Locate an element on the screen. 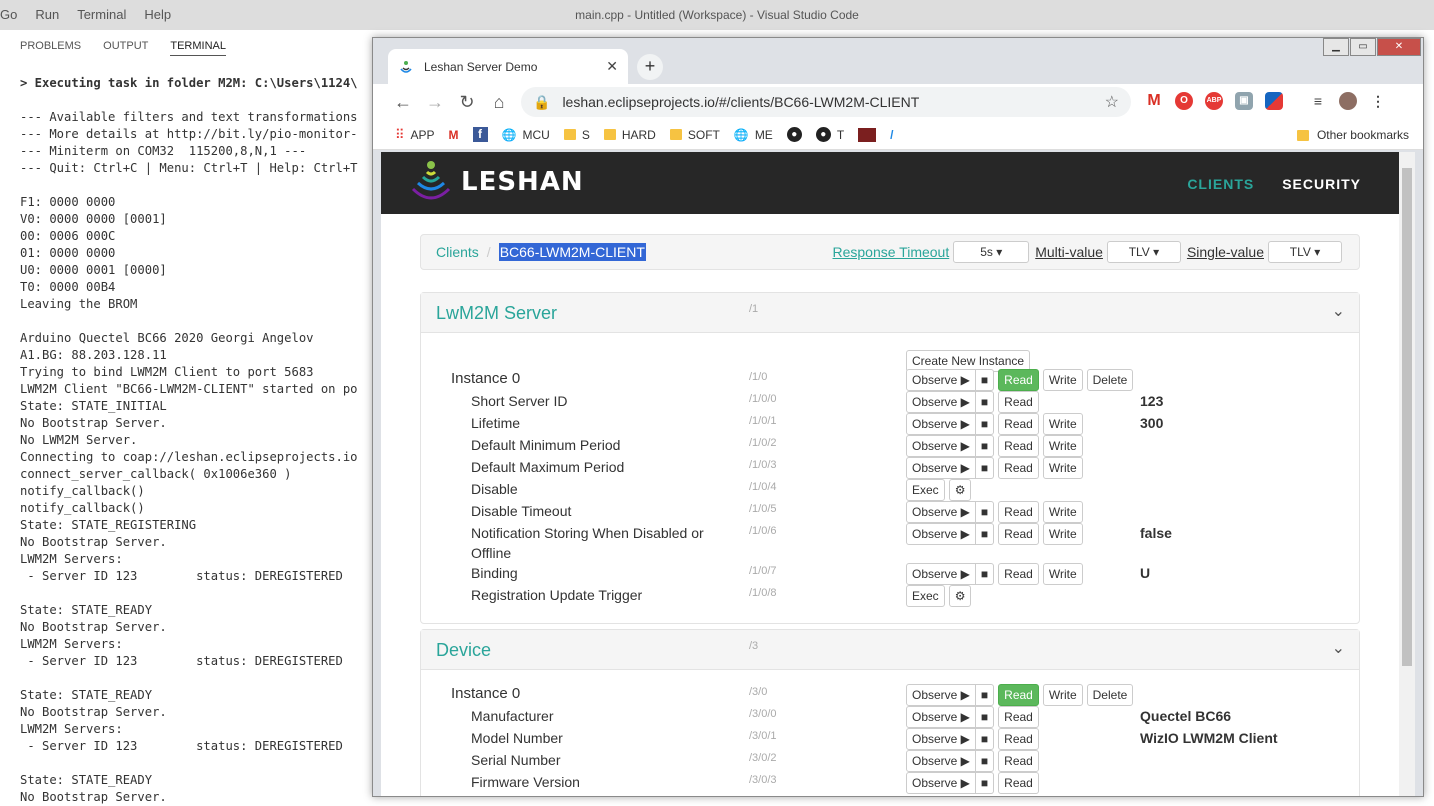 The image size is (1434, 806). back-icon: ← is located at coordinates (403, 102).